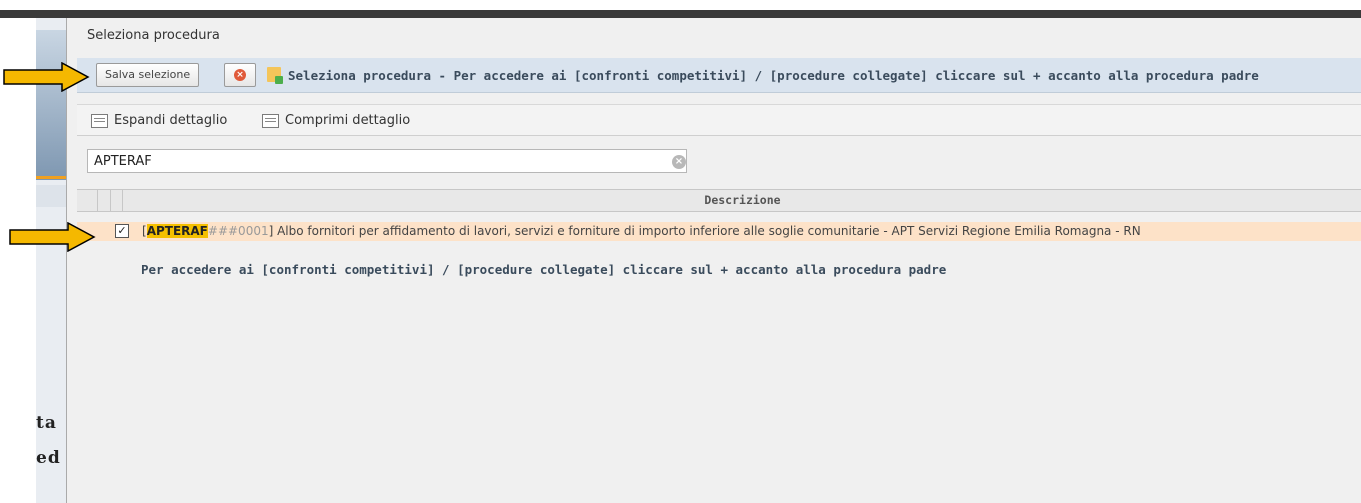  I want to click on row-checkbox: ✓, so click(122, 231).